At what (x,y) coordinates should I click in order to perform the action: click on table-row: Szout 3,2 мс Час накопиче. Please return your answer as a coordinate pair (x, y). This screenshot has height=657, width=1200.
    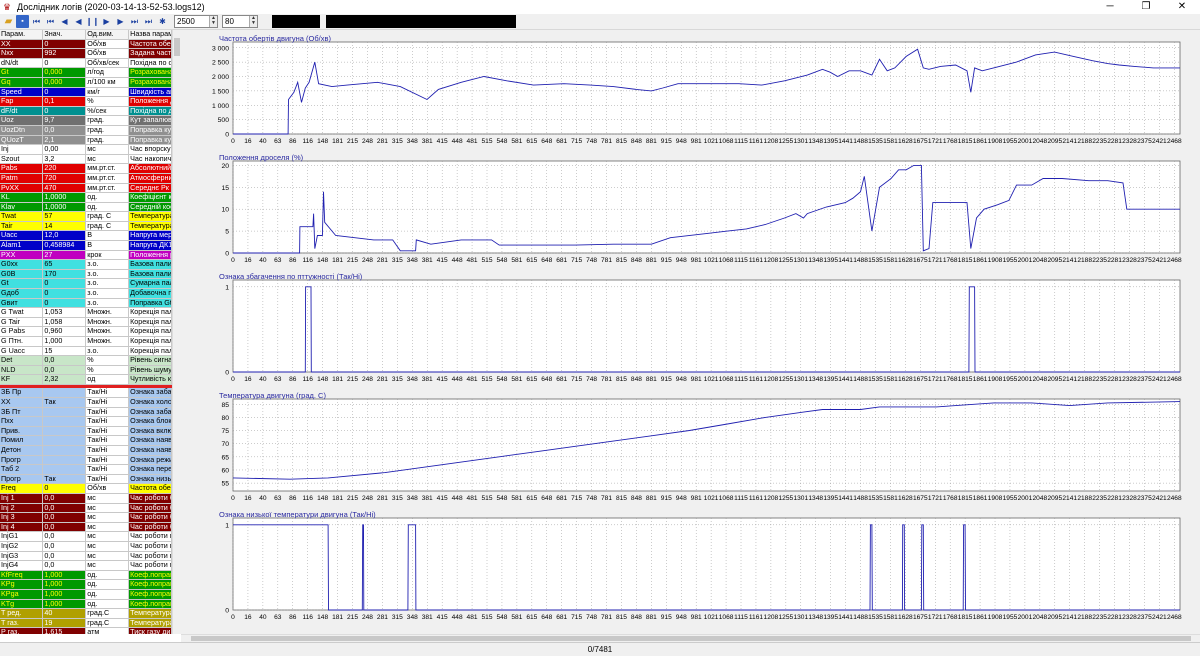
    Looking at the image, I should click on (86, 159).